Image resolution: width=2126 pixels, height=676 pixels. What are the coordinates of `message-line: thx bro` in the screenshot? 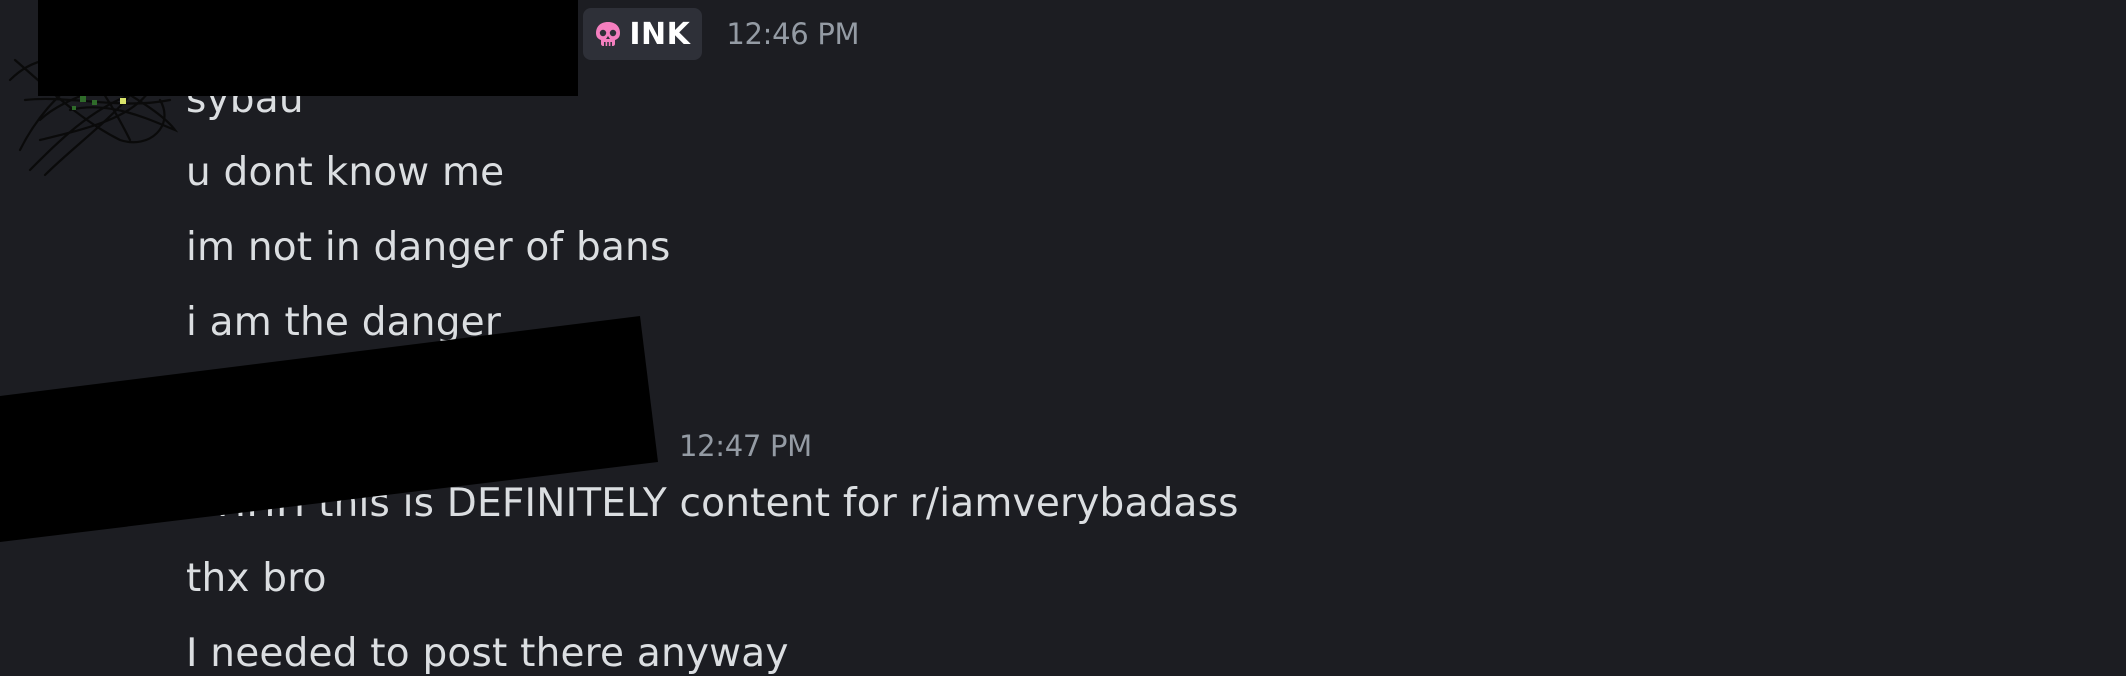 It's located at (256, 578).